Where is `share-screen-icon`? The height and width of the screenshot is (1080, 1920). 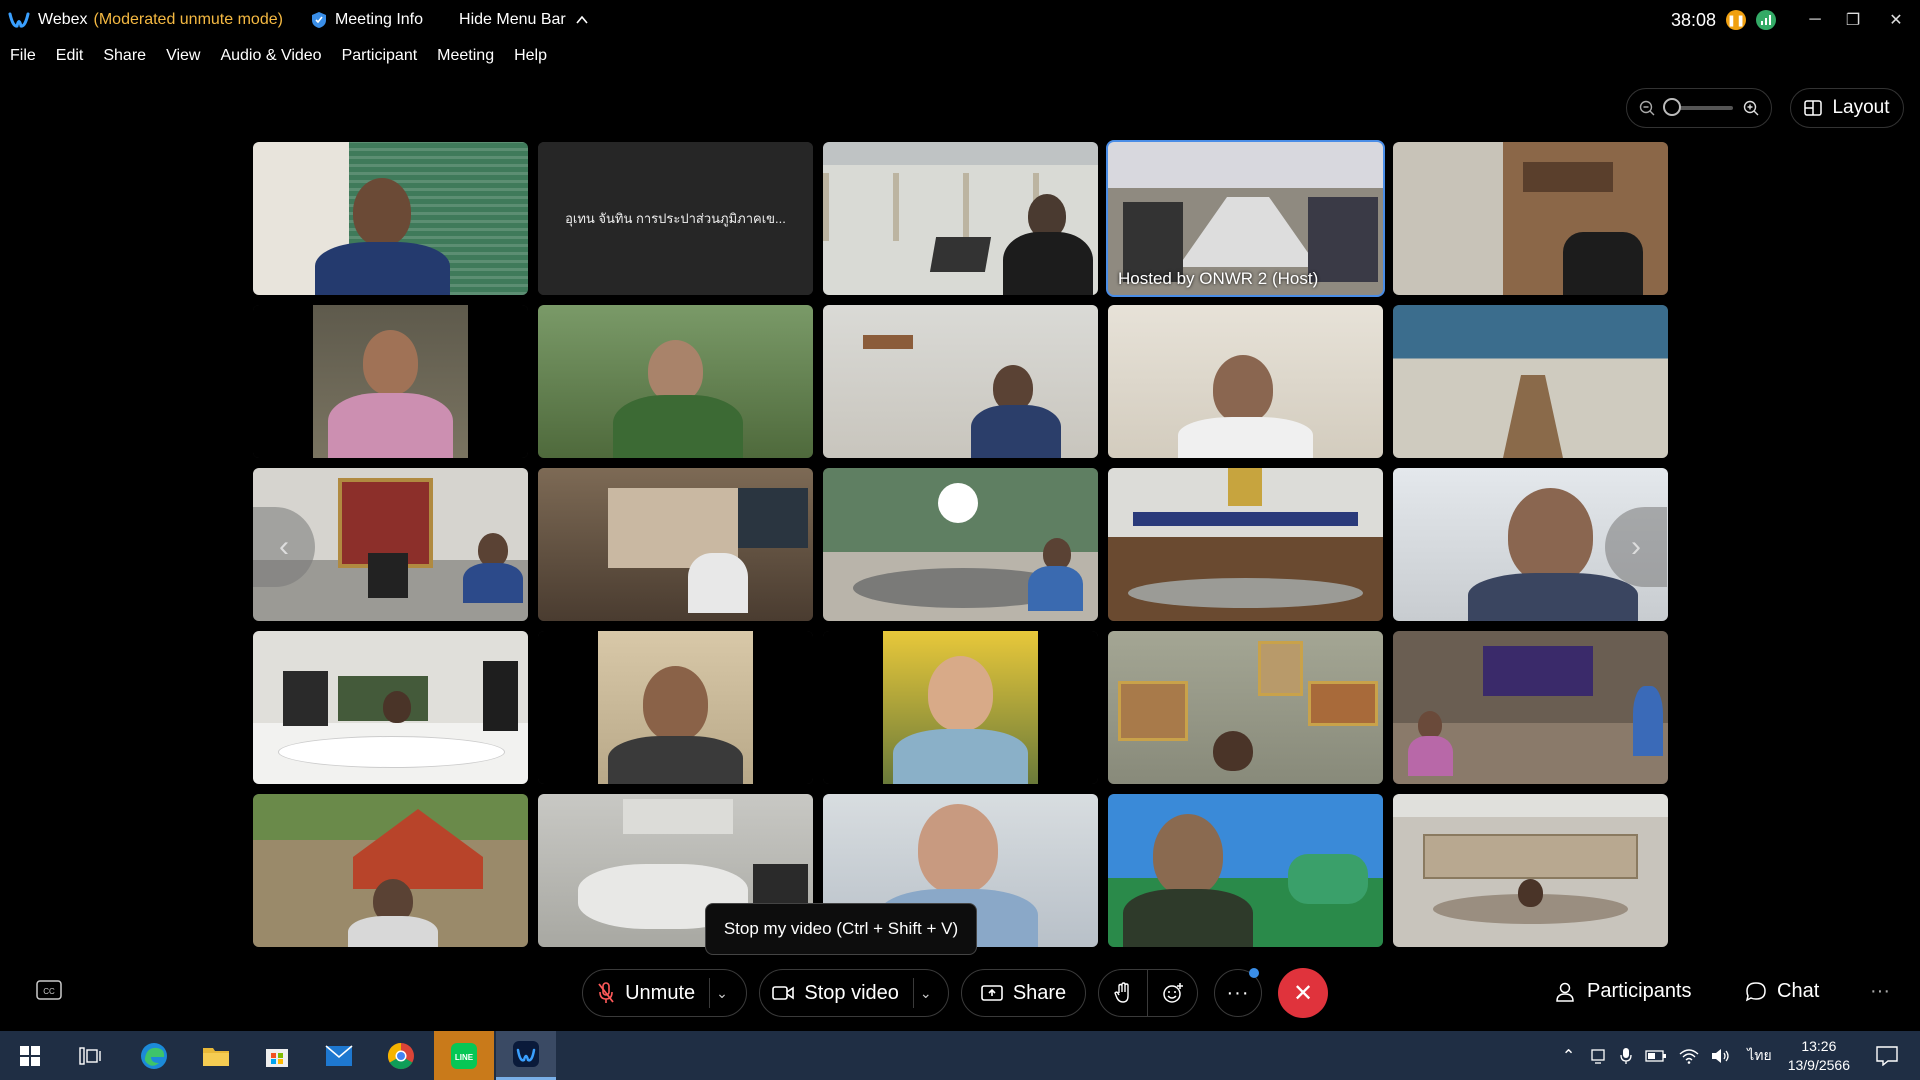
share-screen-icon is located at coordinates (992, 993).